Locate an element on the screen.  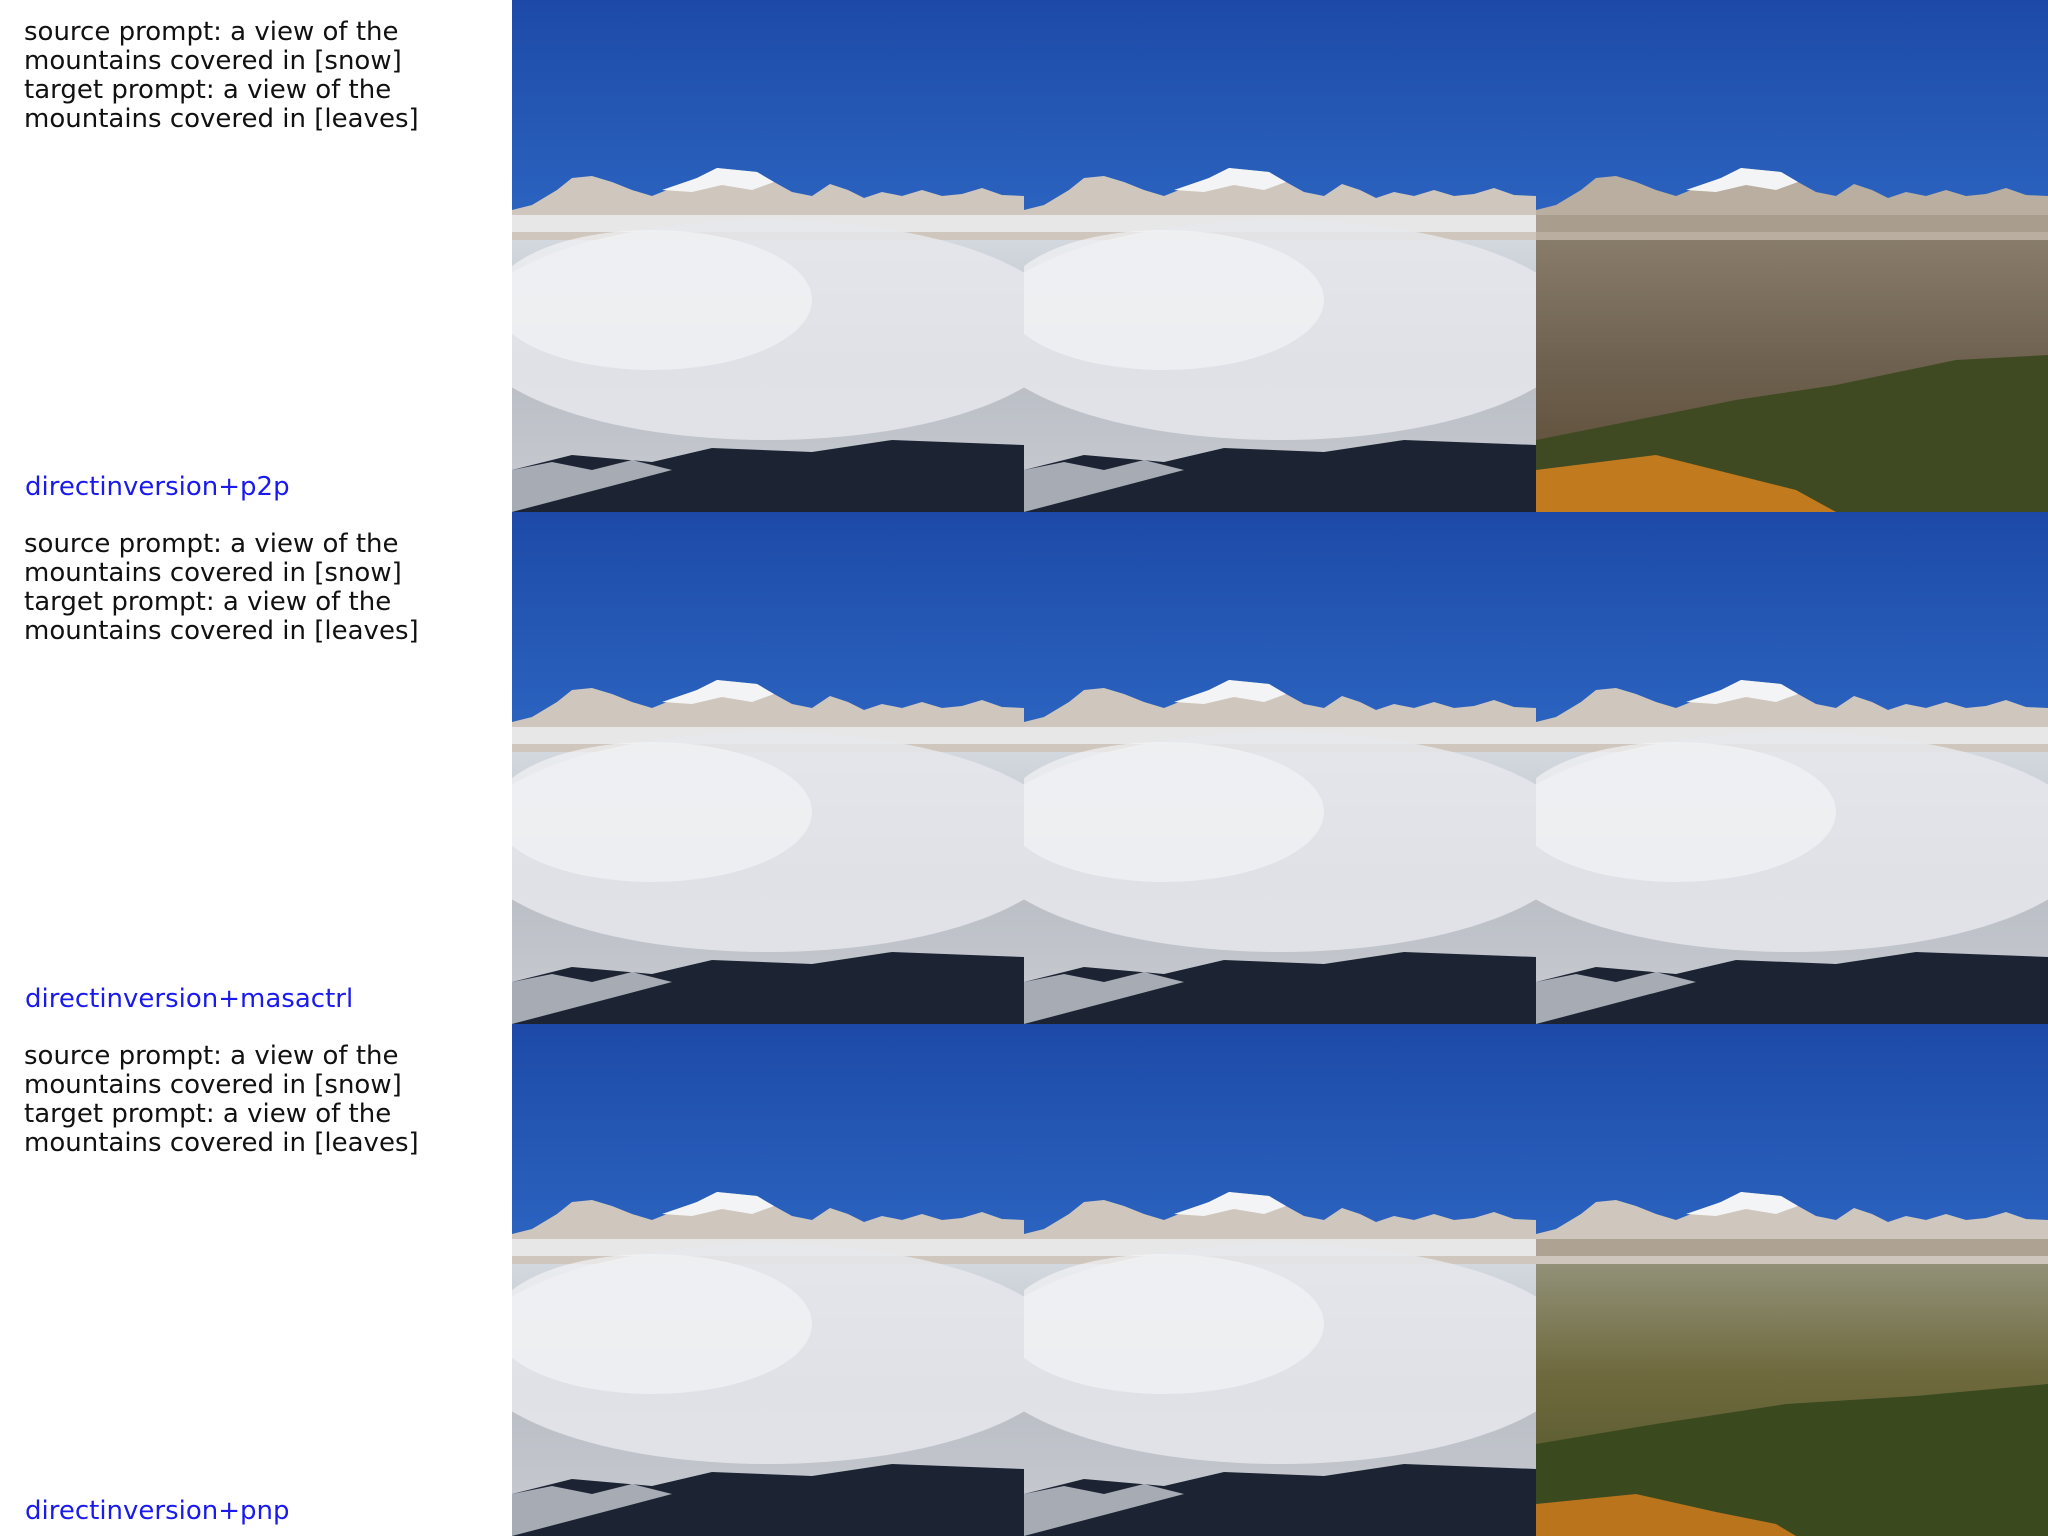
method-label: directinversion+p2p is located at coordinates (157, 487).